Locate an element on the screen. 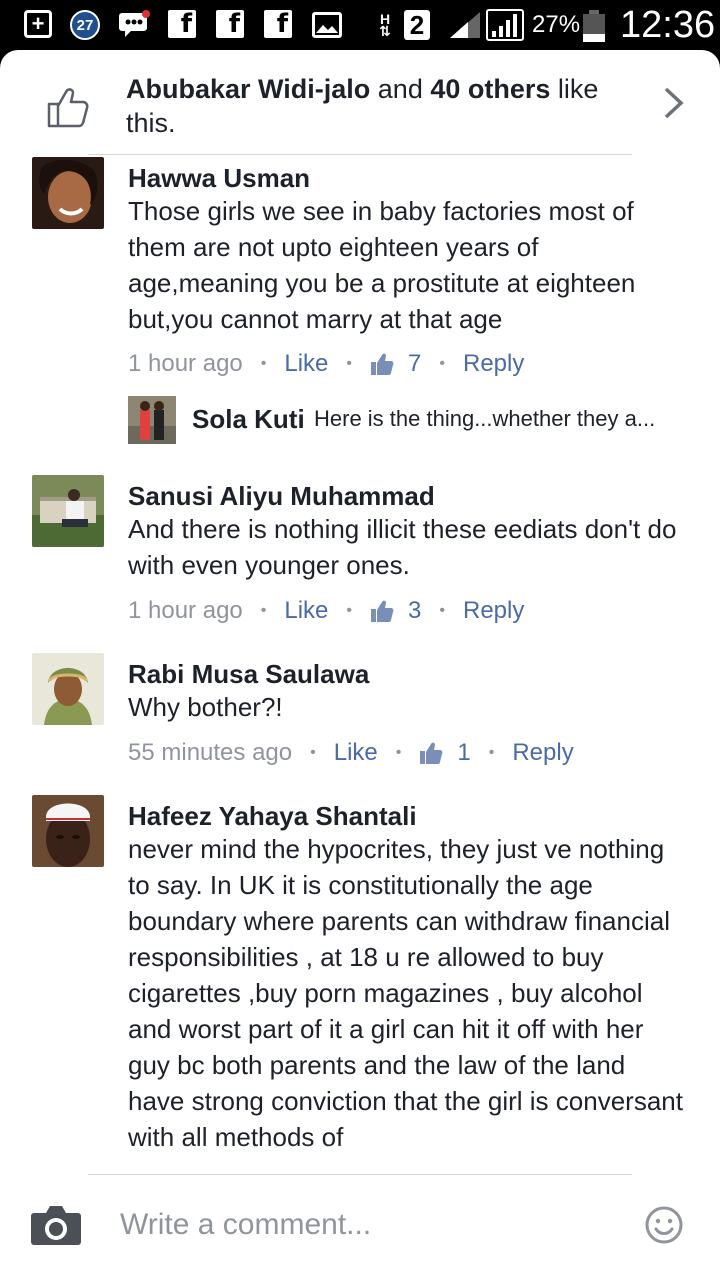  comment-input is located at coordinates (360, 1225).